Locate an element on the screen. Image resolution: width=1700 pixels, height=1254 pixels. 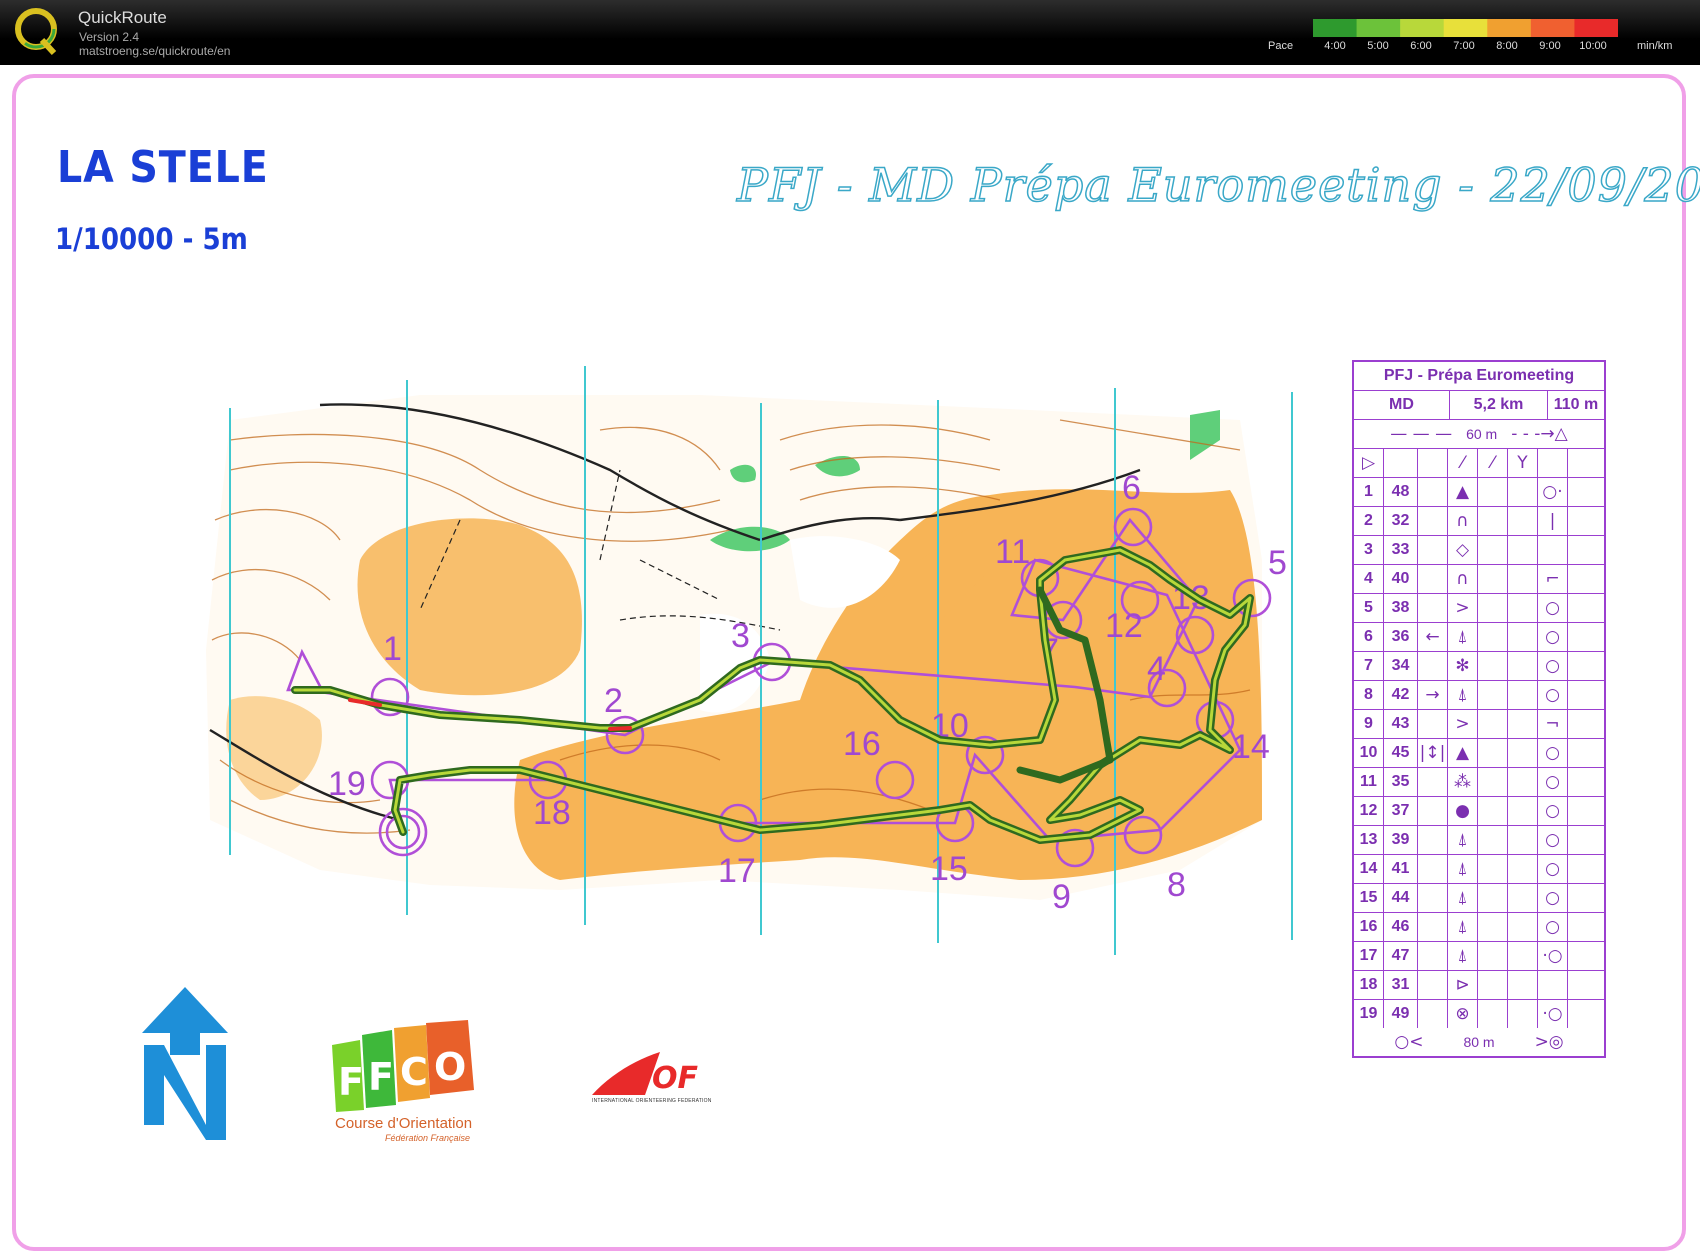
cd-start-row: ▷ ⁄ ⁄ Y is located at coordinates (1479, 463).